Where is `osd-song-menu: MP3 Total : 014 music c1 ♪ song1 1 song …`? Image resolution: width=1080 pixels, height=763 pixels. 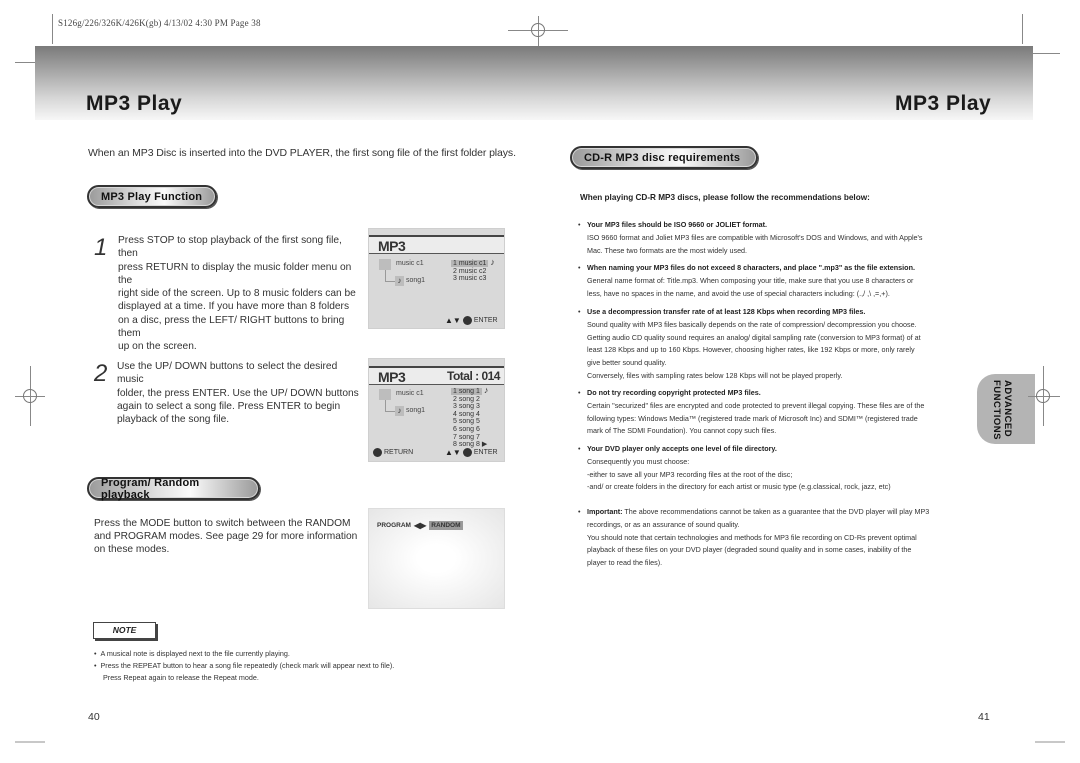 osd-song-menu: MP3 Total : 014 music c1 ♪ song1 1 song … is located at coordinates (436, 410).